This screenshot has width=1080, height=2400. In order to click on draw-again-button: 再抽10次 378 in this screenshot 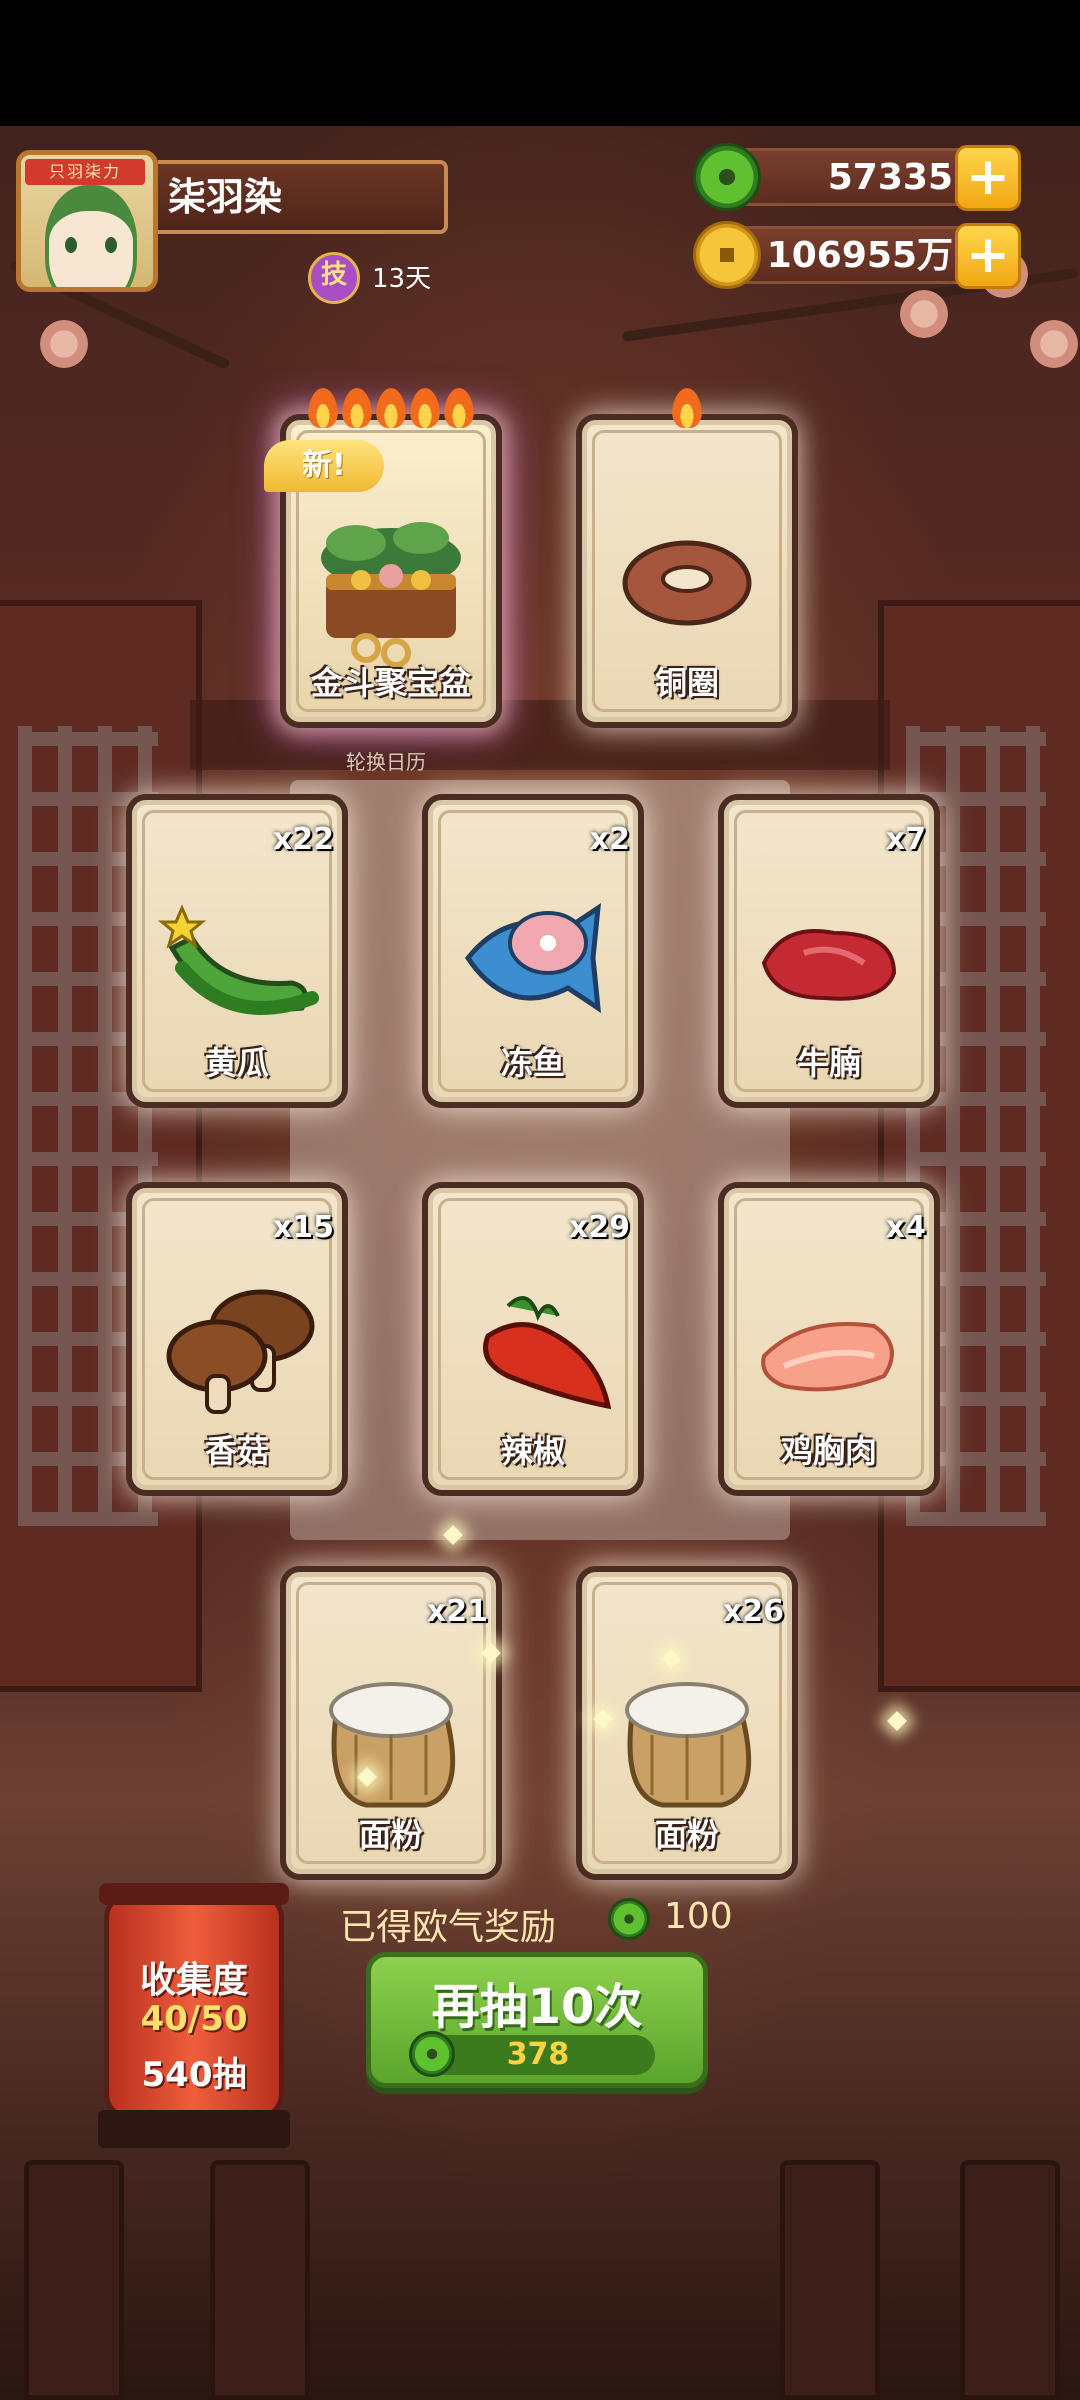, I will do `click(537, 2020)`.